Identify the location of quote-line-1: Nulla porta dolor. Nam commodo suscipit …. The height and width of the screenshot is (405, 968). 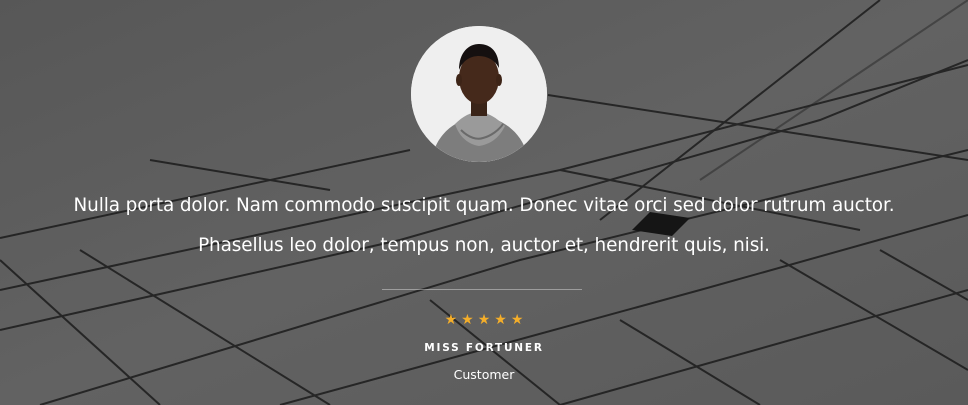
(484, 205).